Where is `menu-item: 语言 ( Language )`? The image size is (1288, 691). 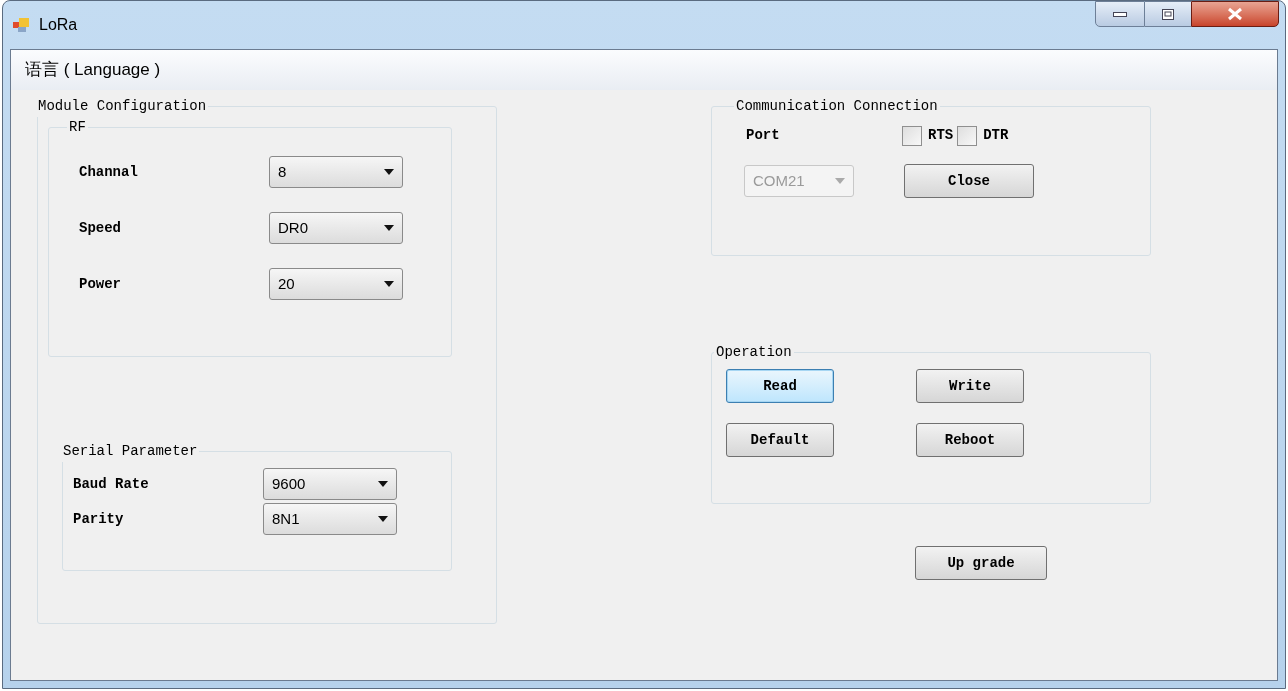
menu-item: 语言 ( Language ) is located at coordinates (93, 70).